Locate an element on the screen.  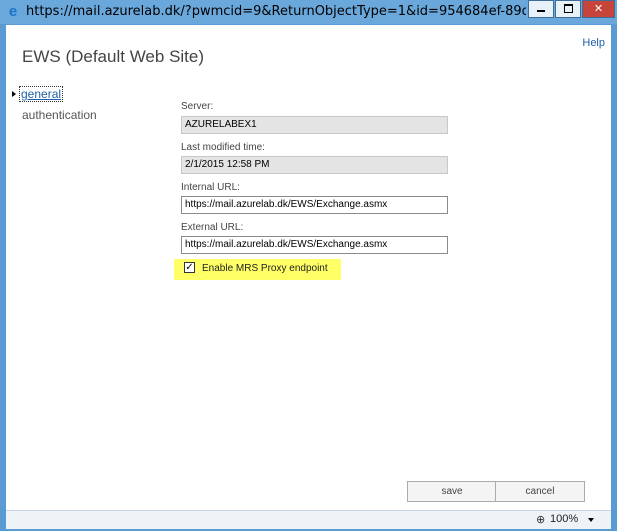
help-link: Help is located at coordinates (593, 43).